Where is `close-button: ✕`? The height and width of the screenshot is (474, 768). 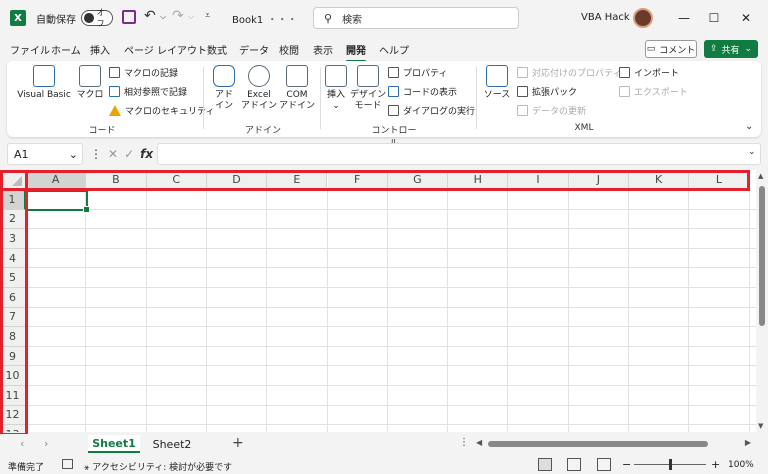 close-button: ✕ is located at coordinates (746, 18).